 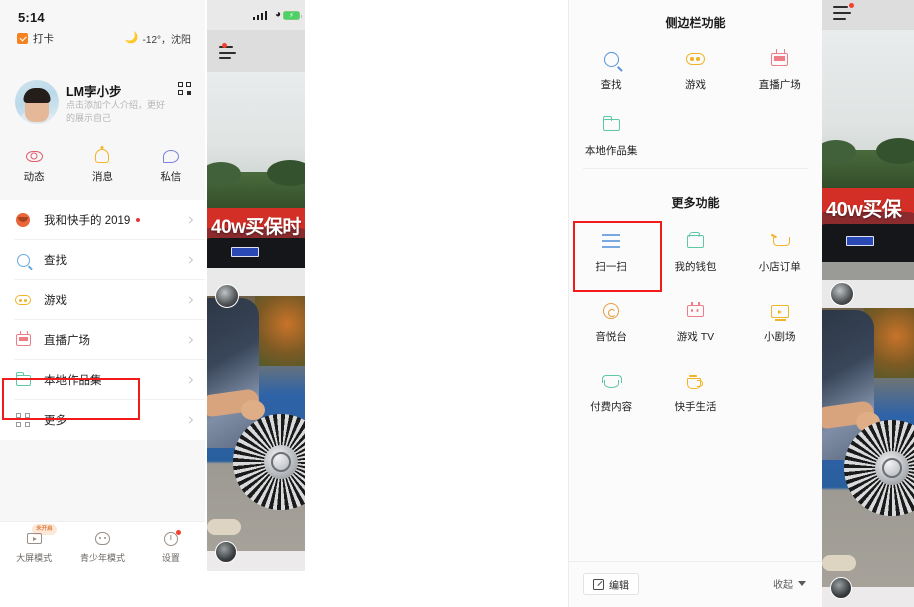 What do you see at coordinates (102, 538) in the screenshot?
I see `teen-mode-icon` at bounding box center [102, 538].